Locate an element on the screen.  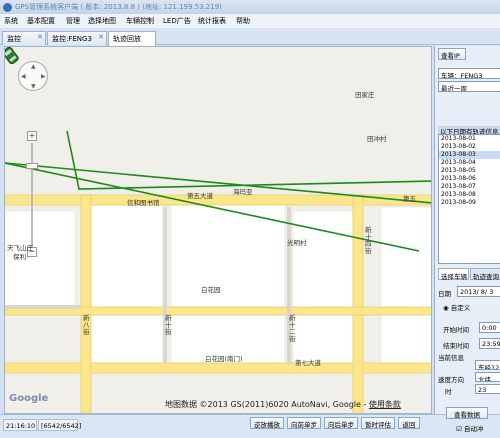
map-label: 信和图书馆 is located at coordinates (143, 203).